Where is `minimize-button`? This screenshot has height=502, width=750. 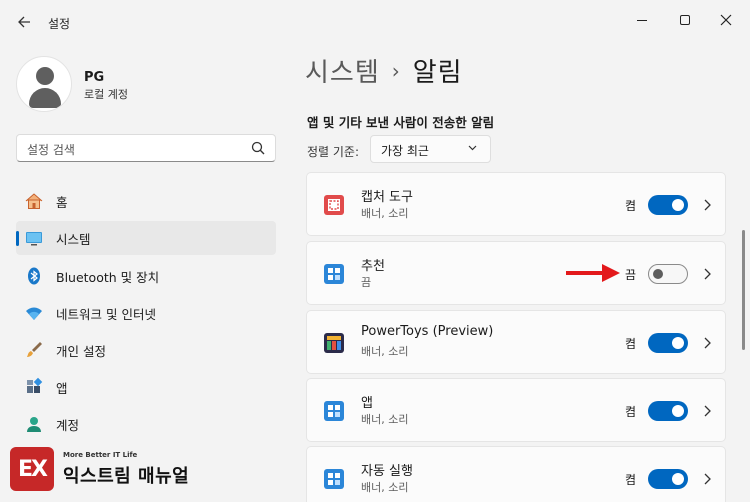
minimize-button is located at coordinates (642, 20).